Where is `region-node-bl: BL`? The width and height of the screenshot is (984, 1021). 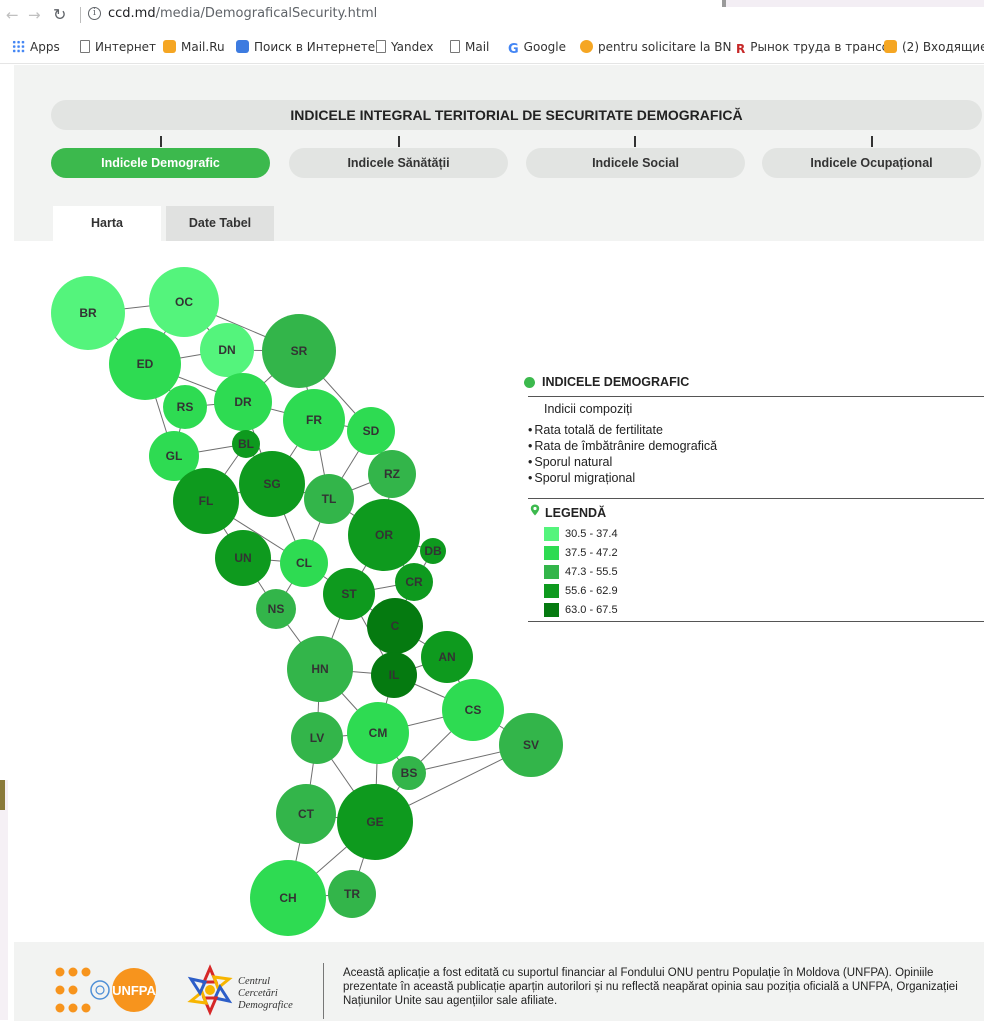
region-node-bl: BL is located at coordinates (246, 444).